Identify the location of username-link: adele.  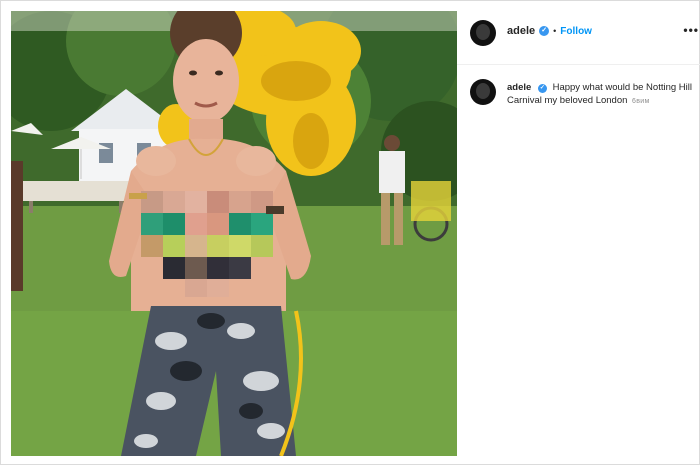
(521, 31).